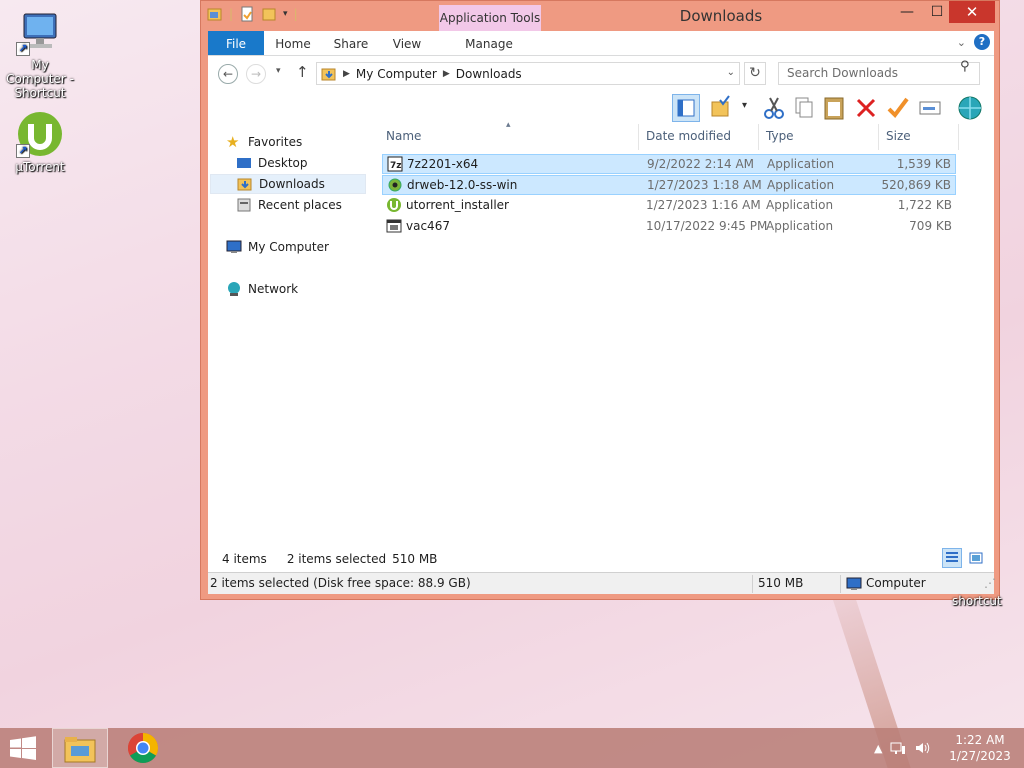 Image resolution: width=1024 pixels, height=768 pixels. What do you see at coordinates (878, 748) in the screenshot?
I see `show-hidden-icons-icon: ▲` at bounding box center [878, 748].